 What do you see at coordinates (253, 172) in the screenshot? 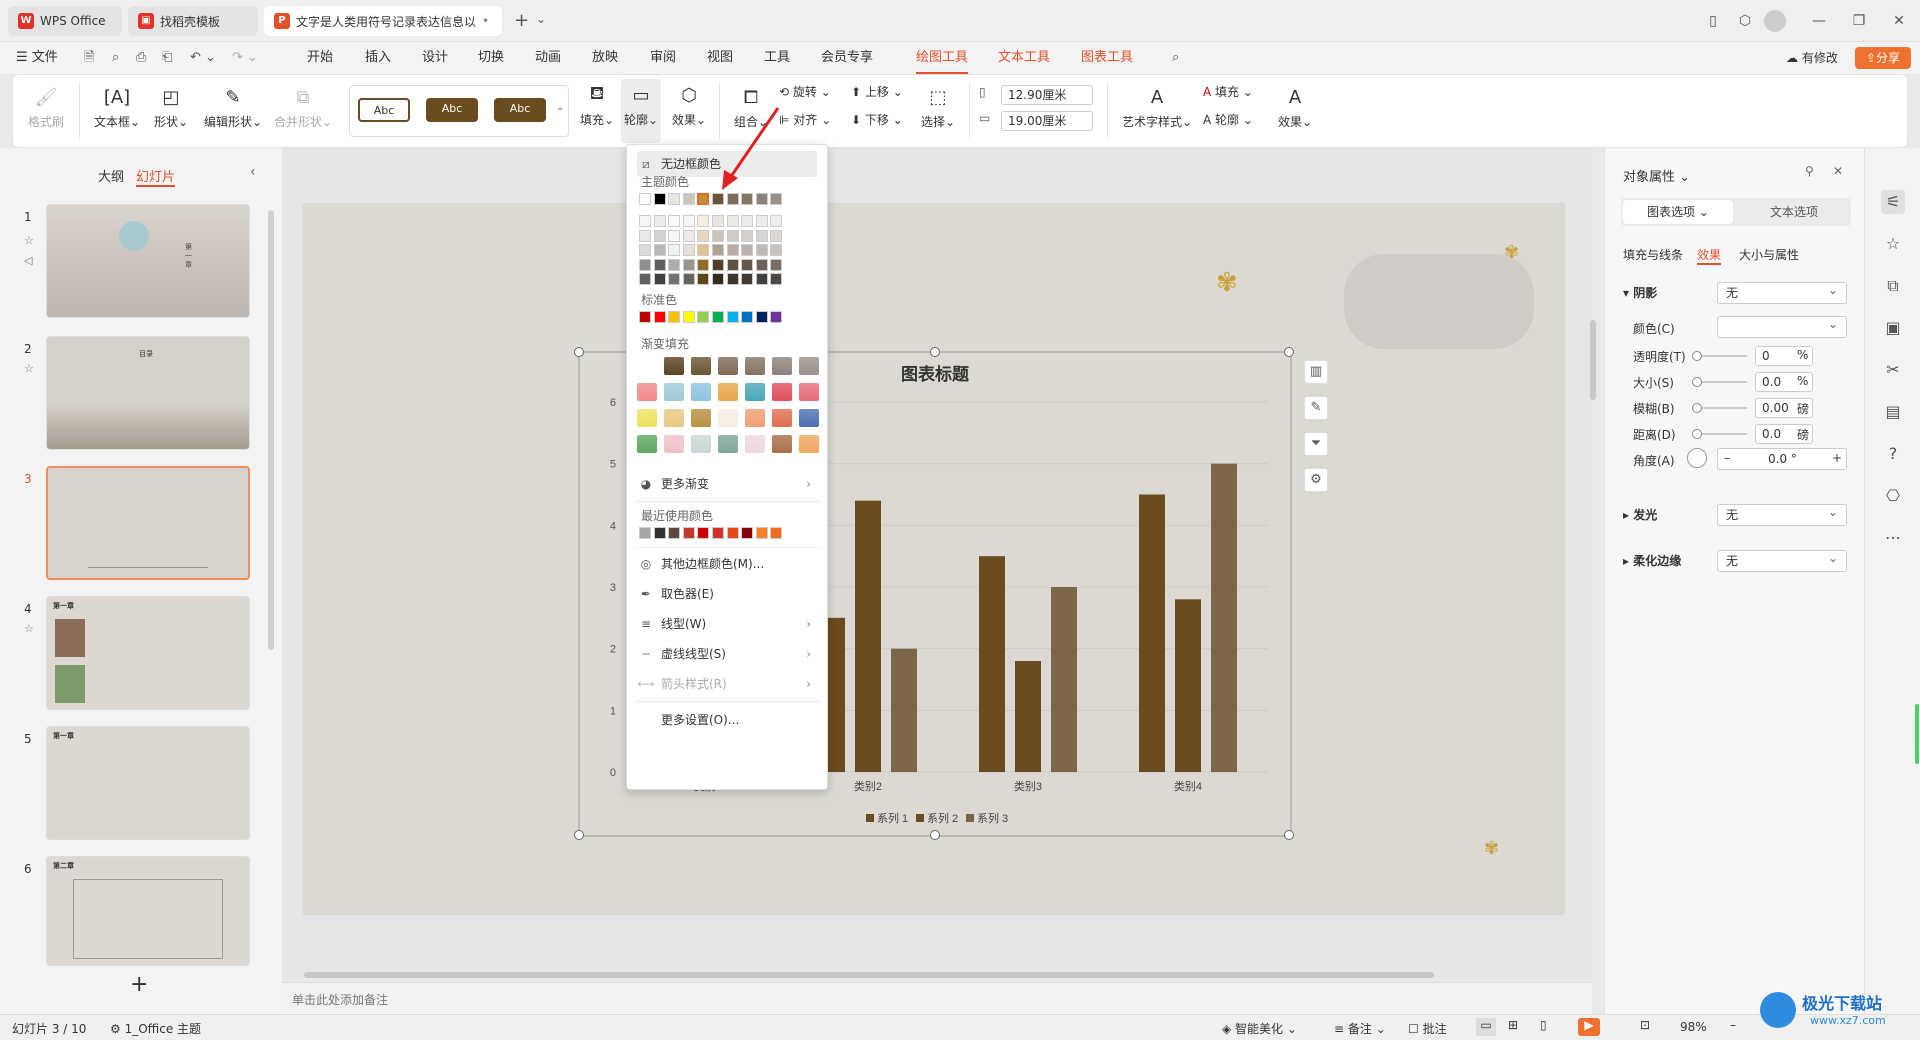
I see `collapse-panel-icon: ‹` at bounding box center [253, 172].